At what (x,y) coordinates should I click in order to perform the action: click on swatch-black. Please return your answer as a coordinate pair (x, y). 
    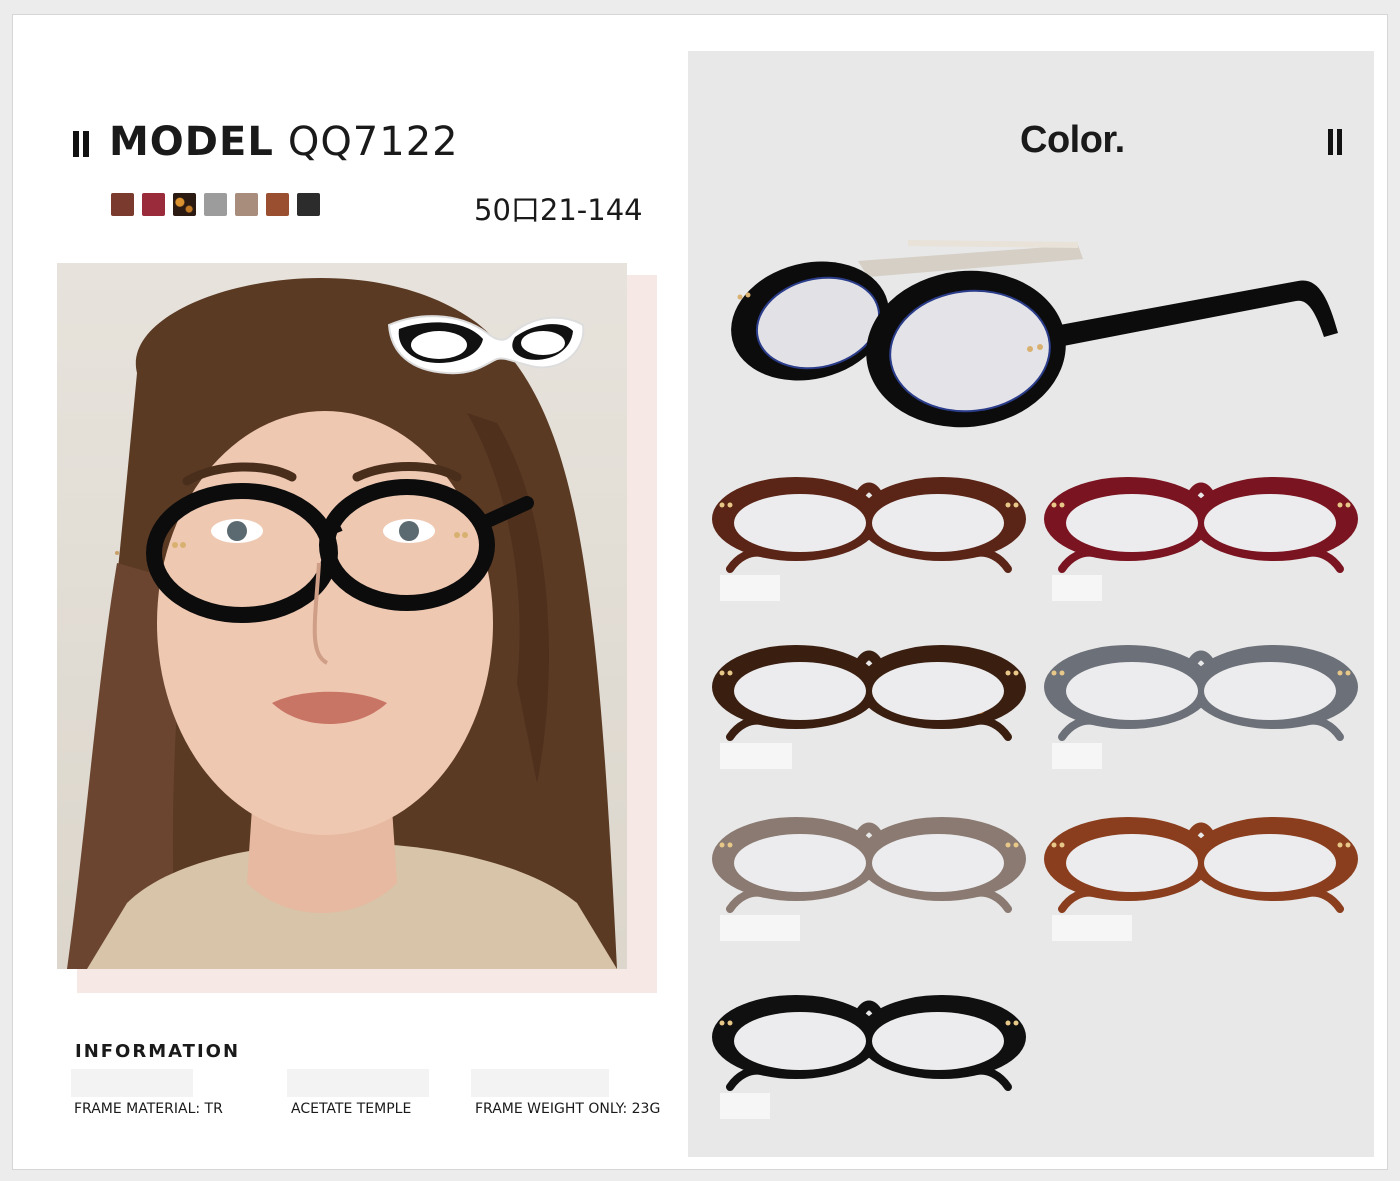
    Looking at the image, I should click on (308, 204).